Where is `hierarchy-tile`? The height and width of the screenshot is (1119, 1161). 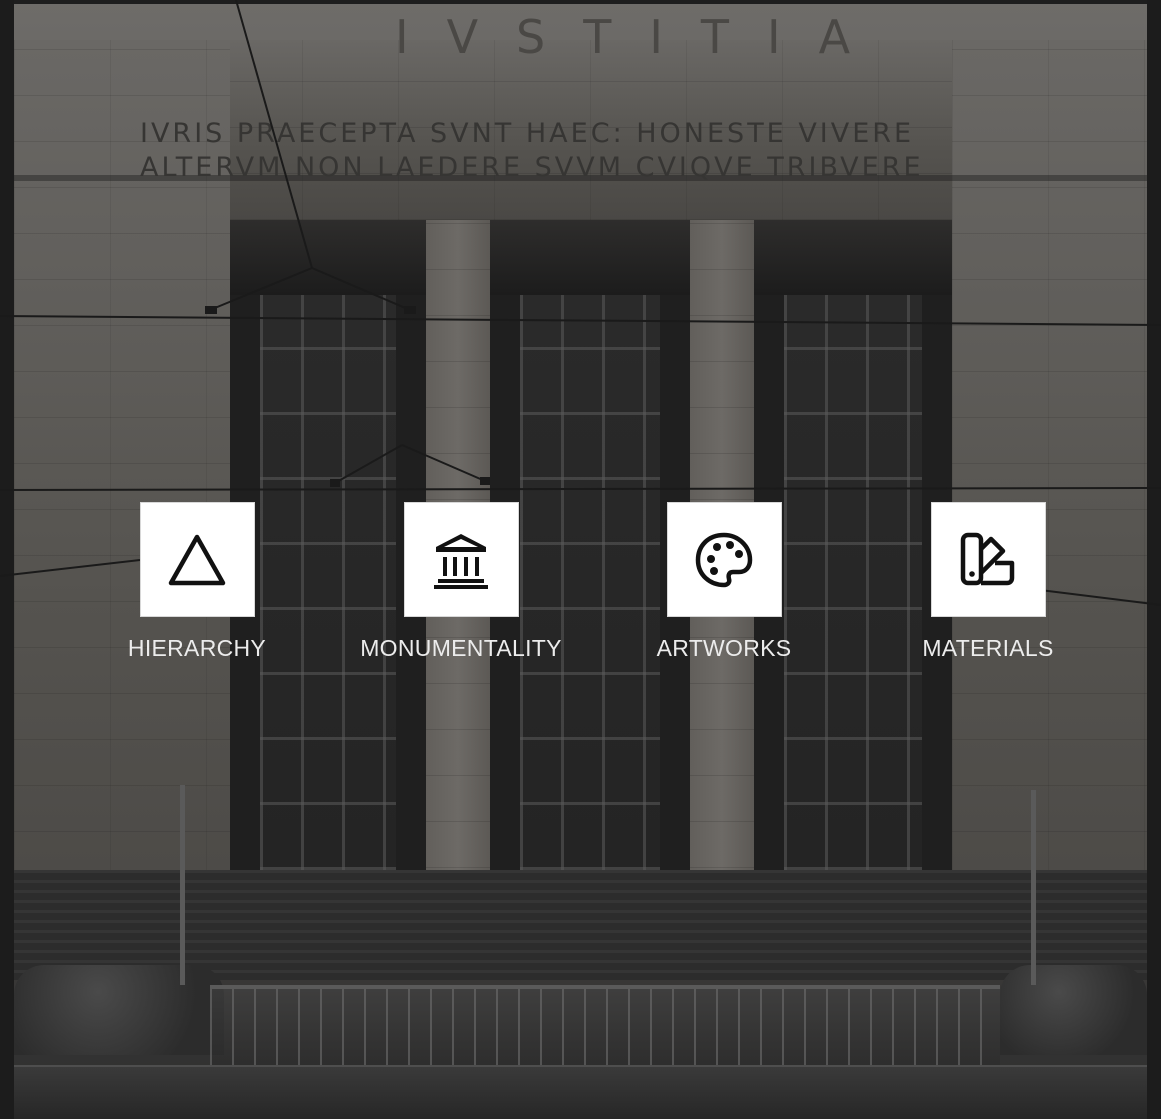 hierarchy-tile is located at coordinates (197, 559).